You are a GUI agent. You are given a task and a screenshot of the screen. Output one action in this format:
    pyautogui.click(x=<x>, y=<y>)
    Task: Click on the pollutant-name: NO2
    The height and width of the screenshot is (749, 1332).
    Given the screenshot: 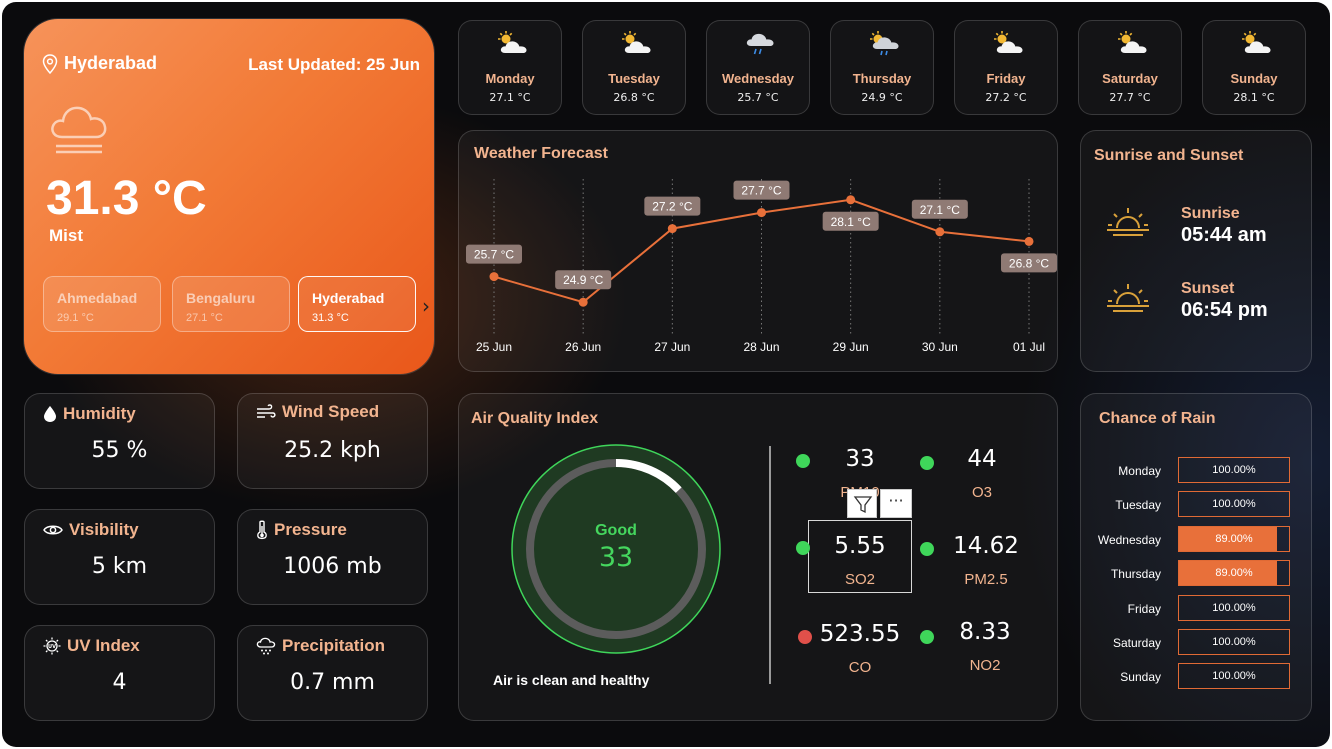 What is the action you would take?
    pyautogui.click(x=985, y=665)
    